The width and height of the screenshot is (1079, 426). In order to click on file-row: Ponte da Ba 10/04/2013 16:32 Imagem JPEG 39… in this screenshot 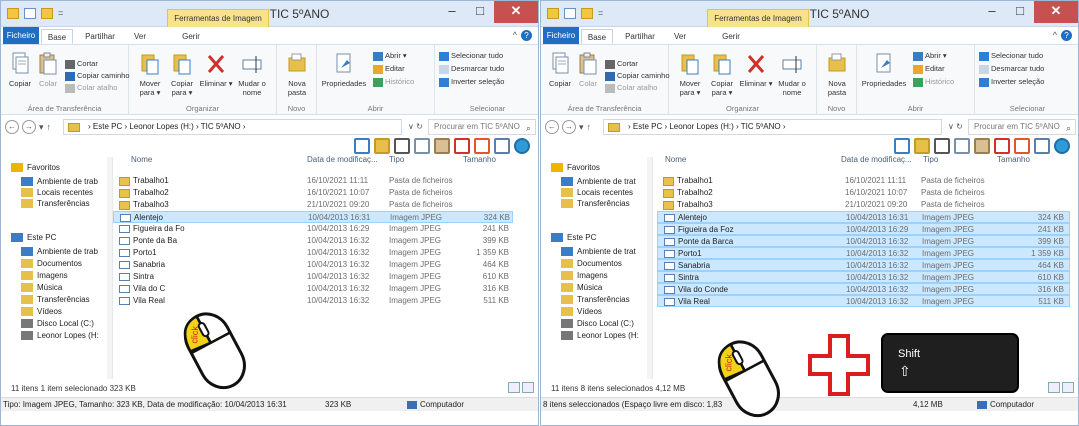, I will do `click(313, 241)`.